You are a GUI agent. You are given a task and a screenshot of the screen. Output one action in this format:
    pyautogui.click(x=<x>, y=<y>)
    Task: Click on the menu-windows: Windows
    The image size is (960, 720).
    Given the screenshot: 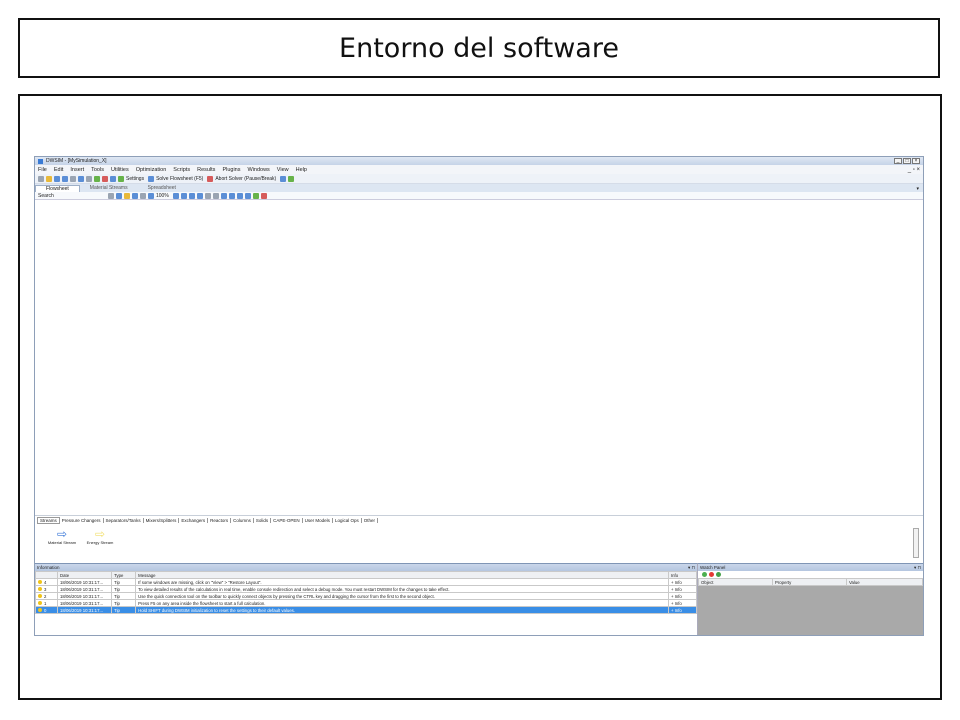 What is the action you would take?
    pyautogui.click(x=258, y=170)
    